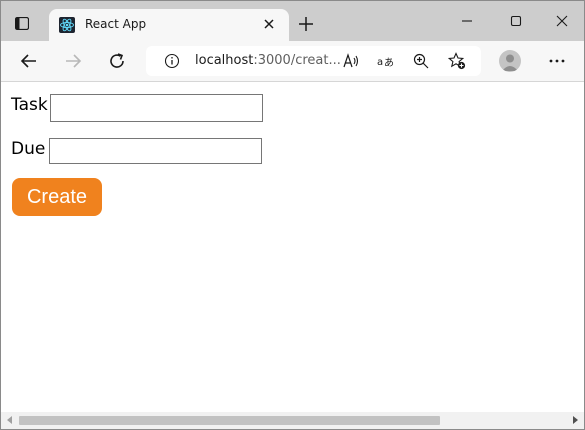 Image resolution: width=585 pixels, height=430 pixels. I want to click on more-icon, so click(557, 61).